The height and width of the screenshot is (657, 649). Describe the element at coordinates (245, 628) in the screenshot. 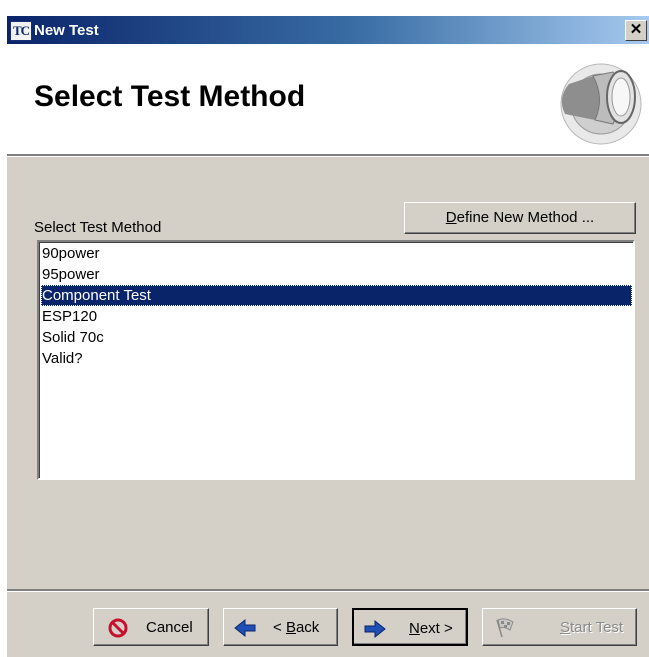

I see `back-arrow-icon` at that location.